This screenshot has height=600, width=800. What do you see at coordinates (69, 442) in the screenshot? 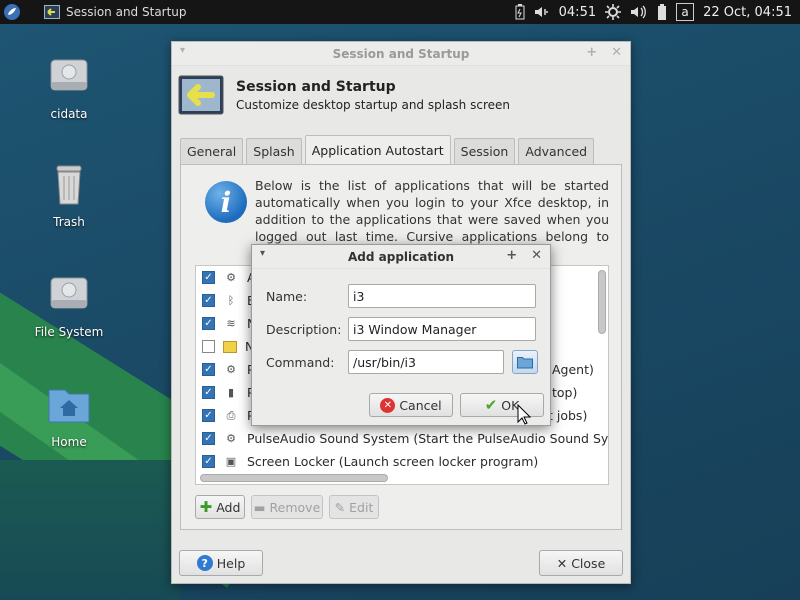
I see `desktop-icon-label: Home` at bounding box center [69, 442].